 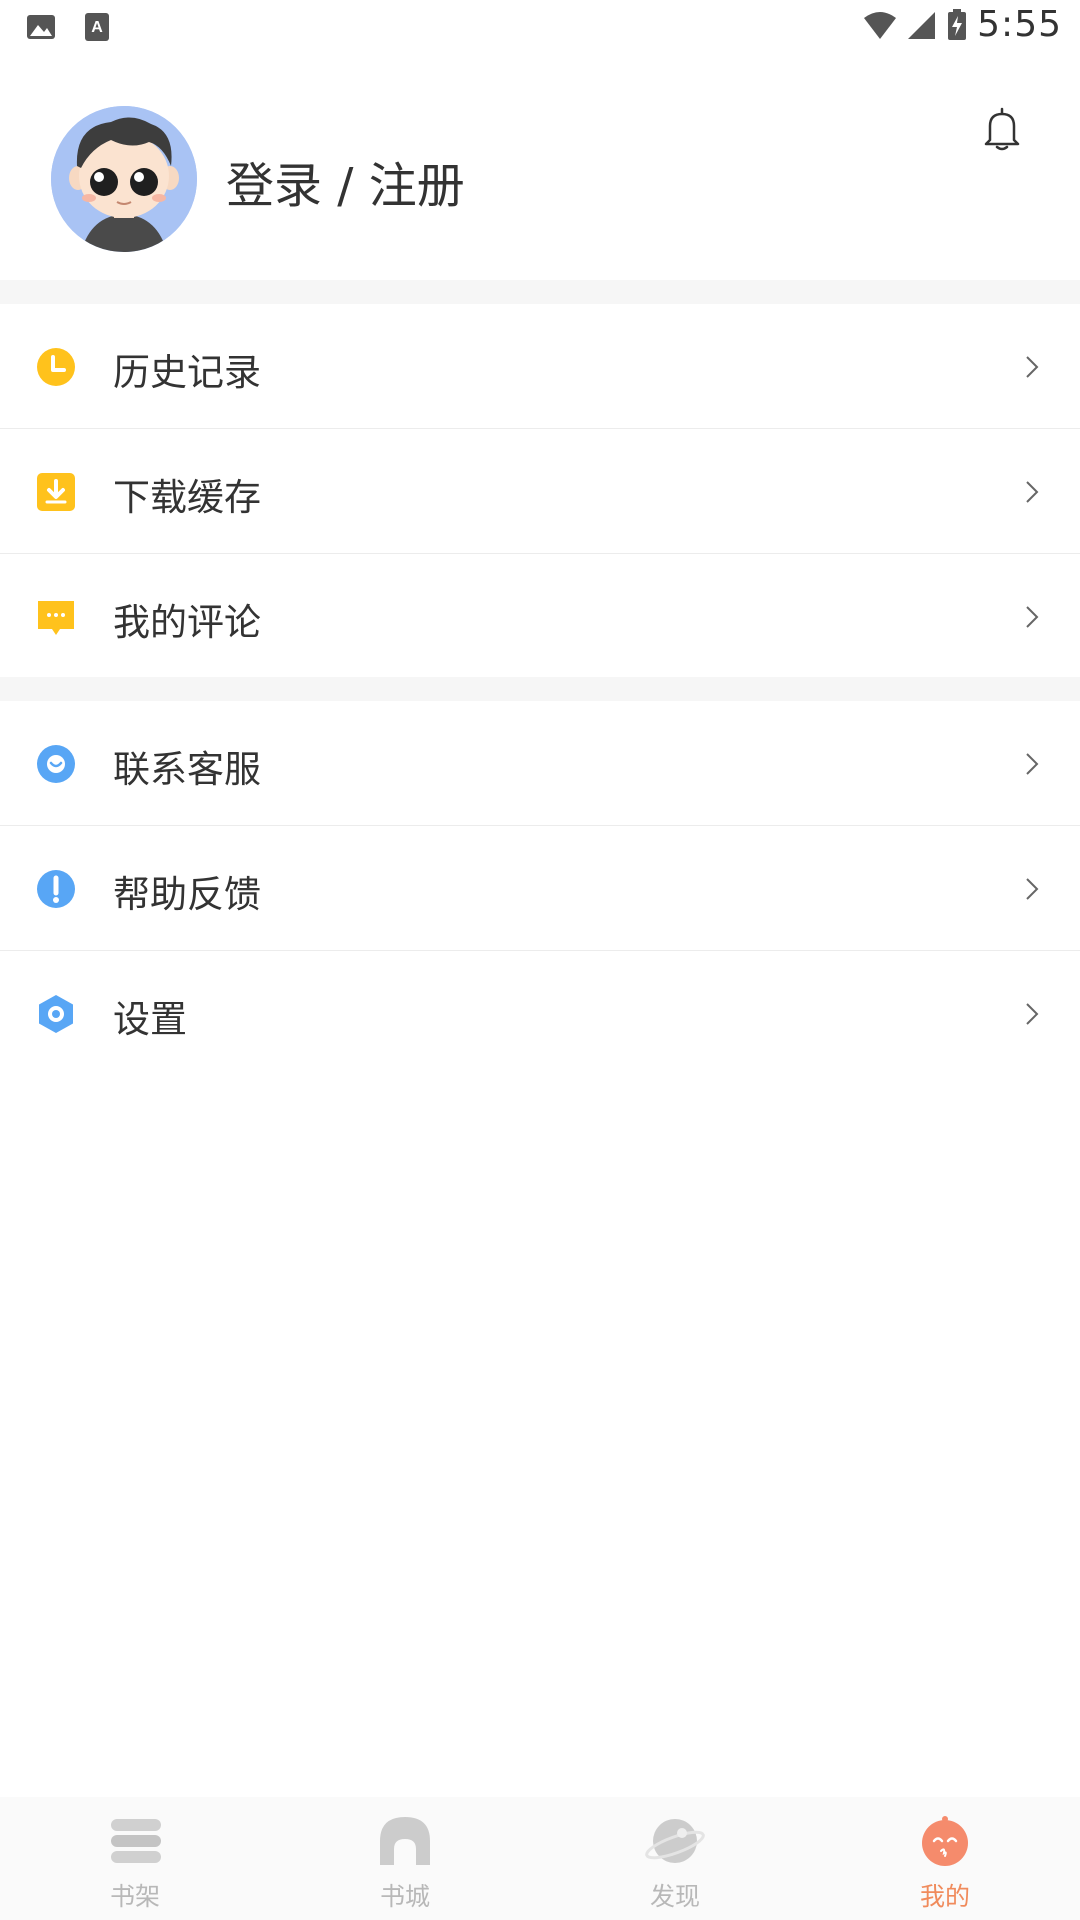 I want to click on customer-service-icon, so click(x=56, y=764).